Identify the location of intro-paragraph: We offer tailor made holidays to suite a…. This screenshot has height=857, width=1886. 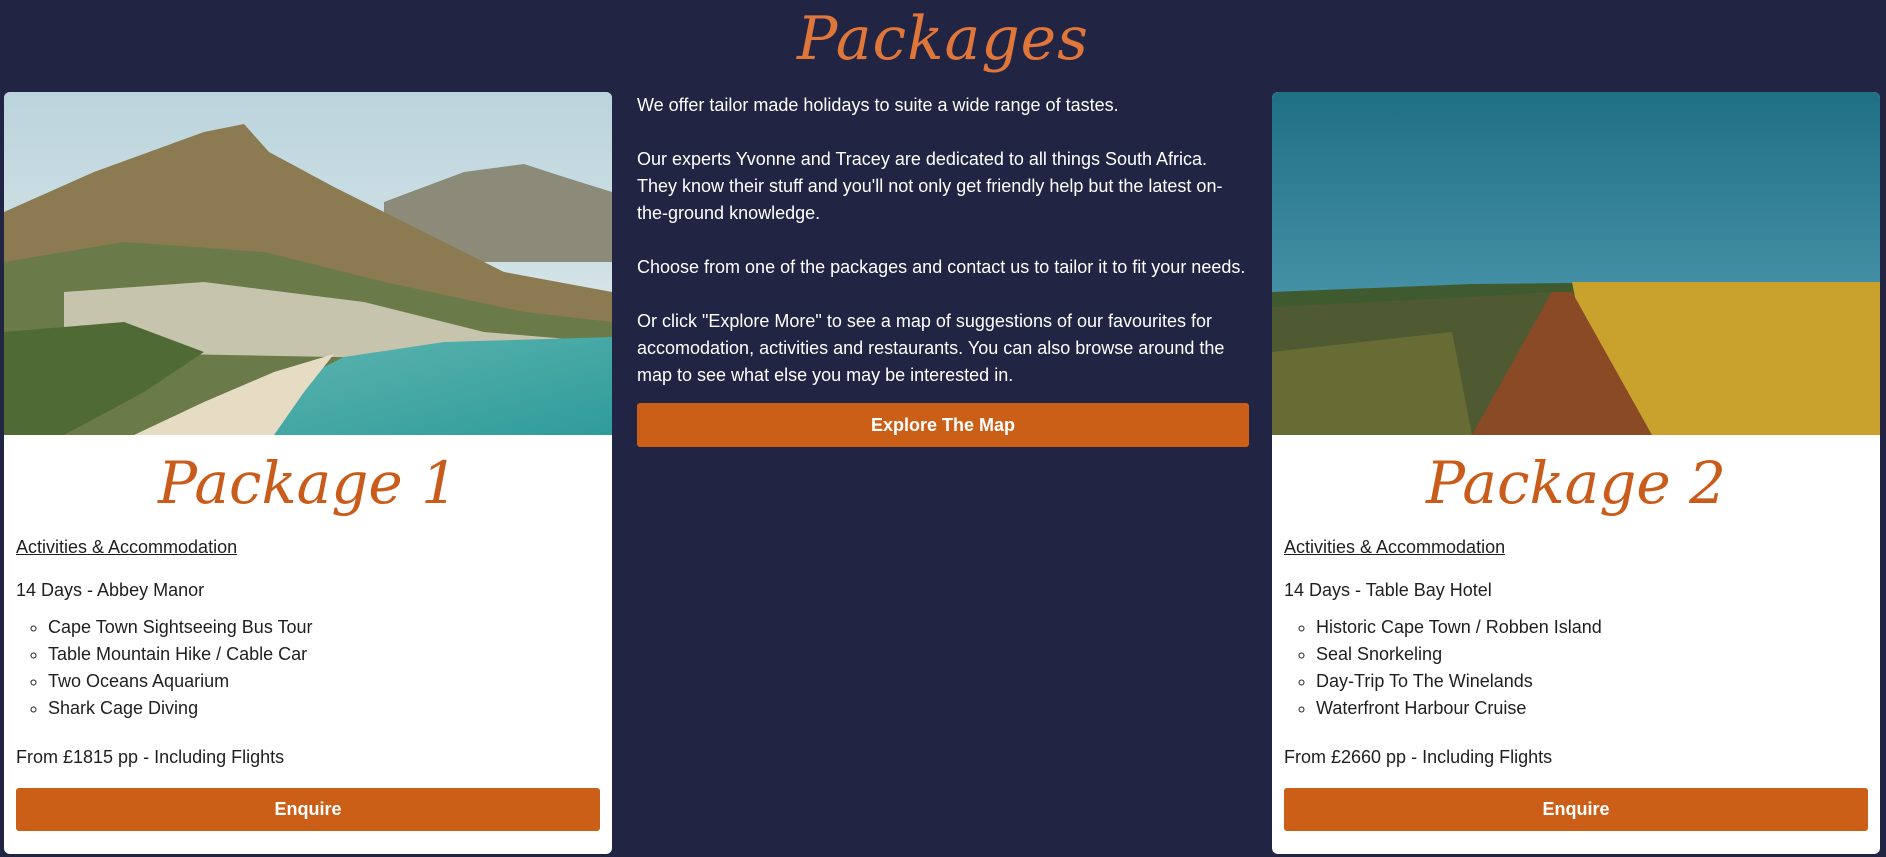
(878, 105).